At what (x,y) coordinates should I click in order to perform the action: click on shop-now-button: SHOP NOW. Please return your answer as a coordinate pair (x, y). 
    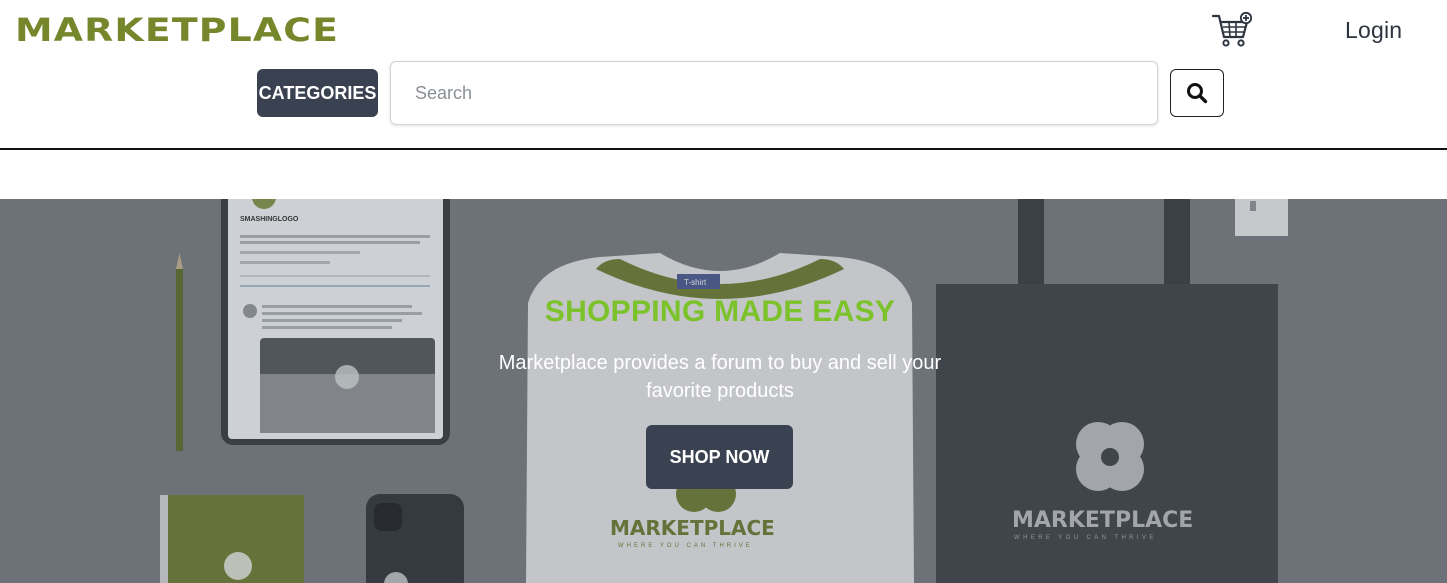
    Looking at the image, I should click on (719, 457).